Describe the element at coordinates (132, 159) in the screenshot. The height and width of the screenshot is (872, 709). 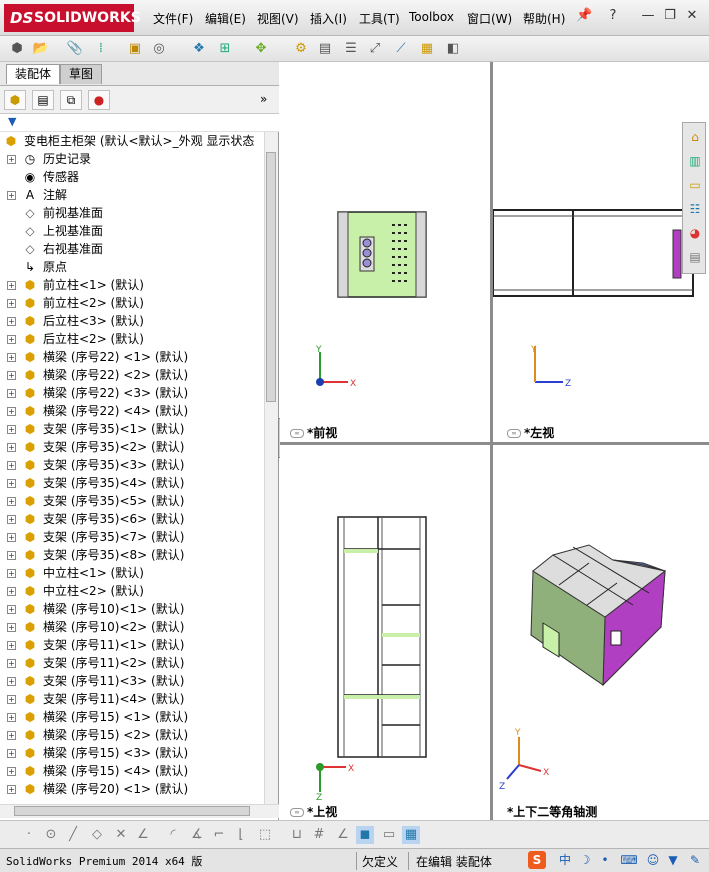
I see `tree-item: + ◷ 历史记录` at that location.